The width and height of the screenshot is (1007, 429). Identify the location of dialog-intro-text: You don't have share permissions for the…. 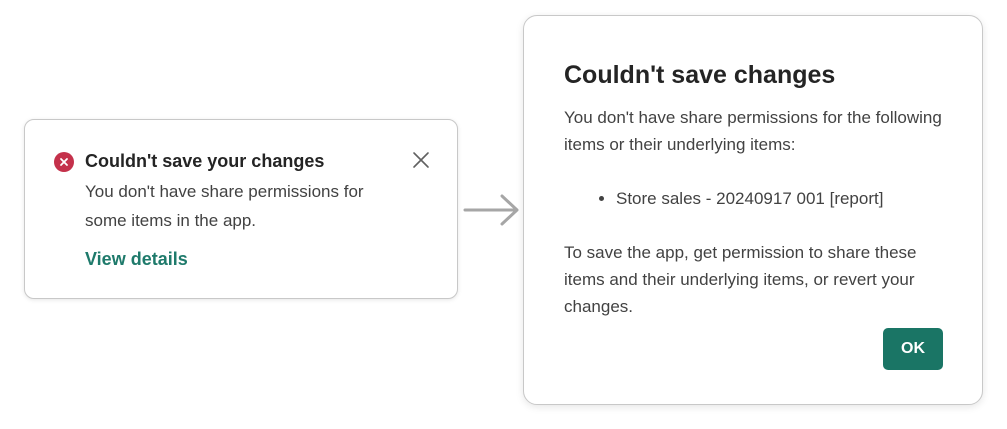
(753, 131).